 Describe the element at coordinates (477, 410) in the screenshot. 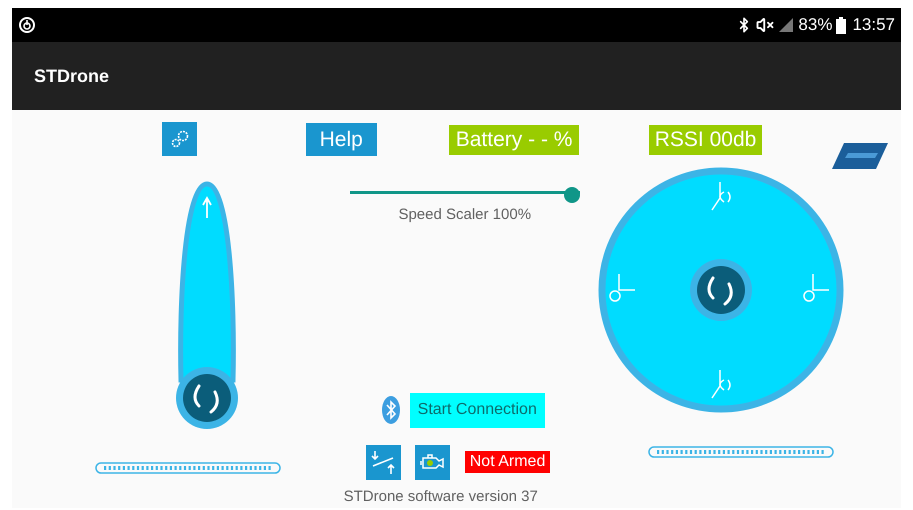

I see `start-connection-button: Start Connection` at that location.